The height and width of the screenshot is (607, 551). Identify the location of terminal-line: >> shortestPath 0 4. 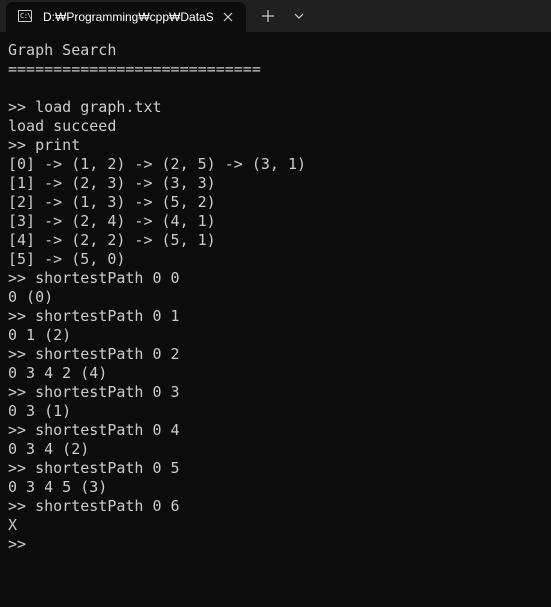
(94, 430).